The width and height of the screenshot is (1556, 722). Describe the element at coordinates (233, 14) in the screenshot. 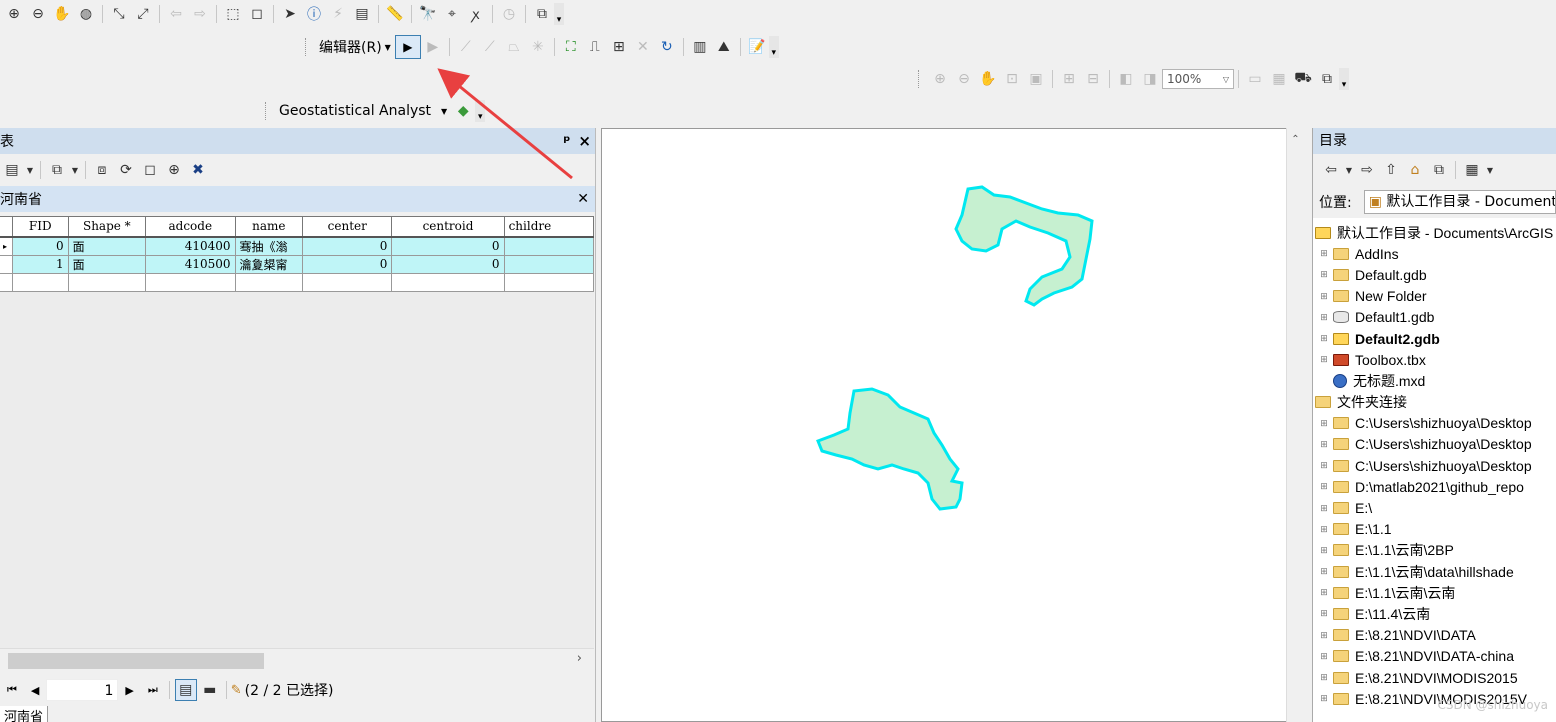

I see `select-features-icon: ⬚` at that location.